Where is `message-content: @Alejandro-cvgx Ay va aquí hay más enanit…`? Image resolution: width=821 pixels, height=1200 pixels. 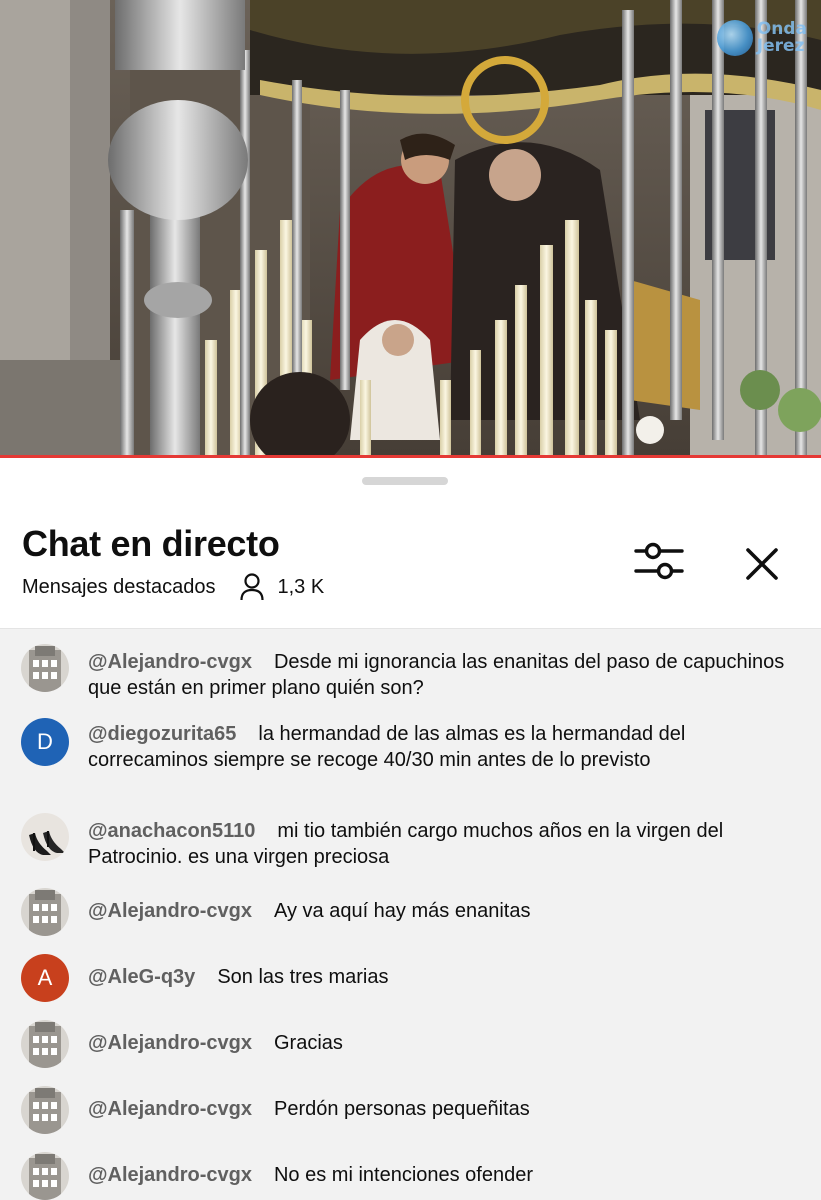
message-content: @Alejandro-cvgx Ay va aquí hay más enanit… is located at coordinates (438, 912).